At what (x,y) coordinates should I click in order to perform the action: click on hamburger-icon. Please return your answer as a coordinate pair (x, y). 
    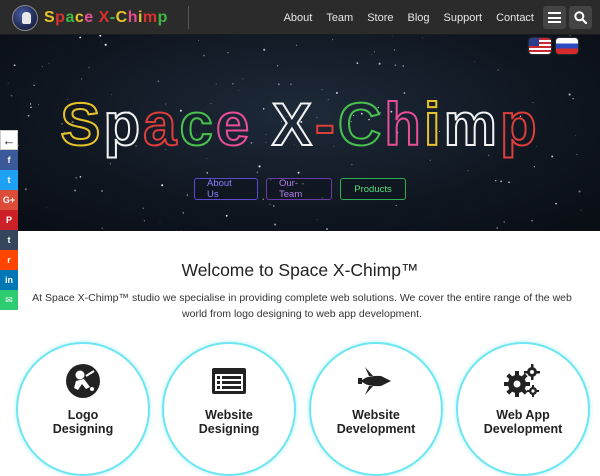
    Looking at the image, I should click on (554, 17).